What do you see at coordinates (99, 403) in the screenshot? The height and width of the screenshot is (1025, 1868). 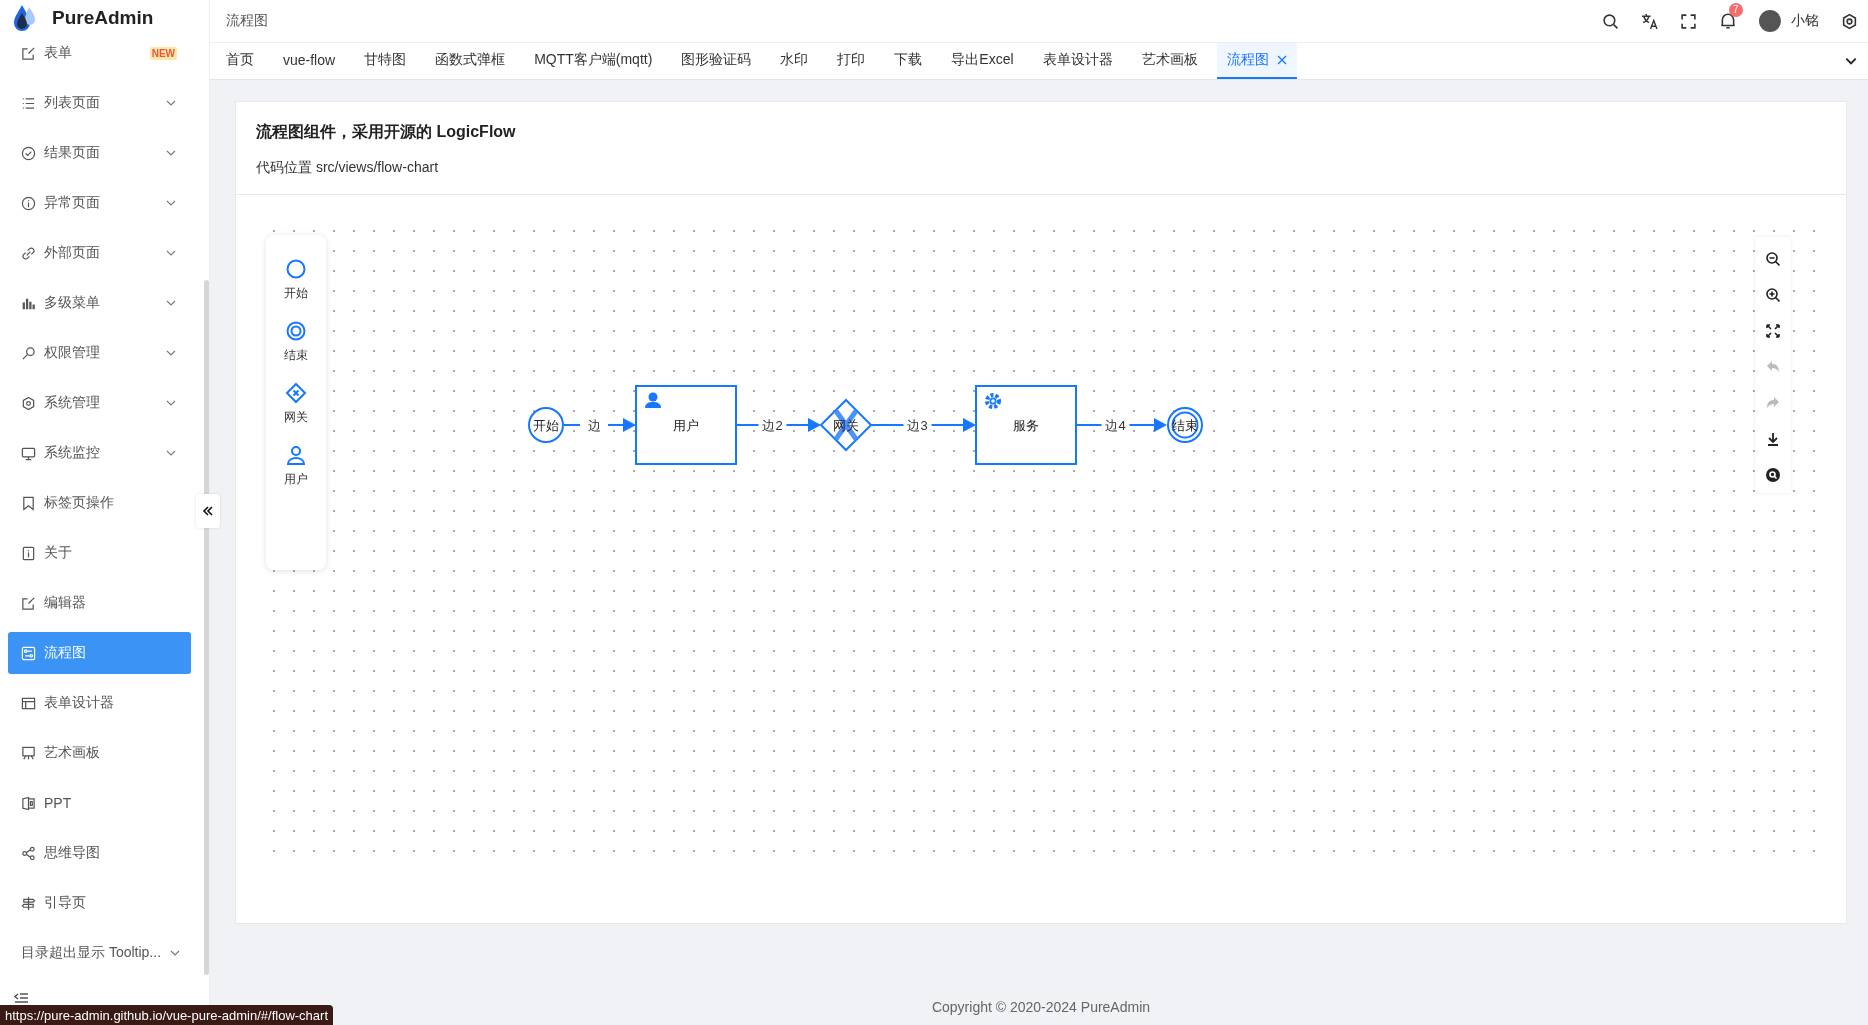 I see `sidebar-item: 系统管理` at bounding box center [99, 403].